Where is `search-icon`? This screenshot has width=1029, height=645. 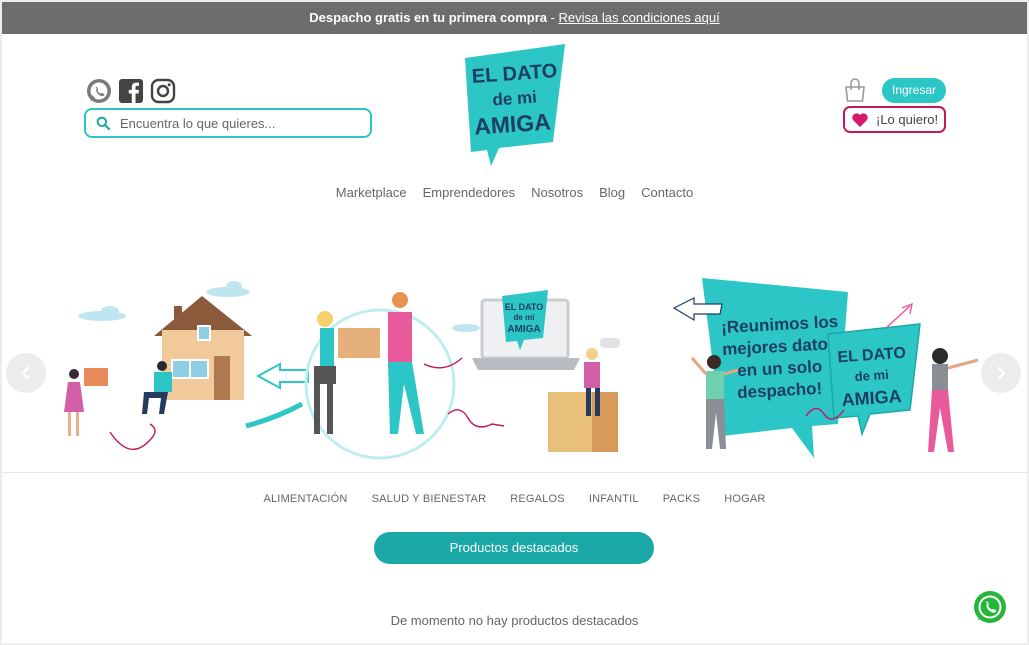 search-icon is located at coordinates (103, 123).